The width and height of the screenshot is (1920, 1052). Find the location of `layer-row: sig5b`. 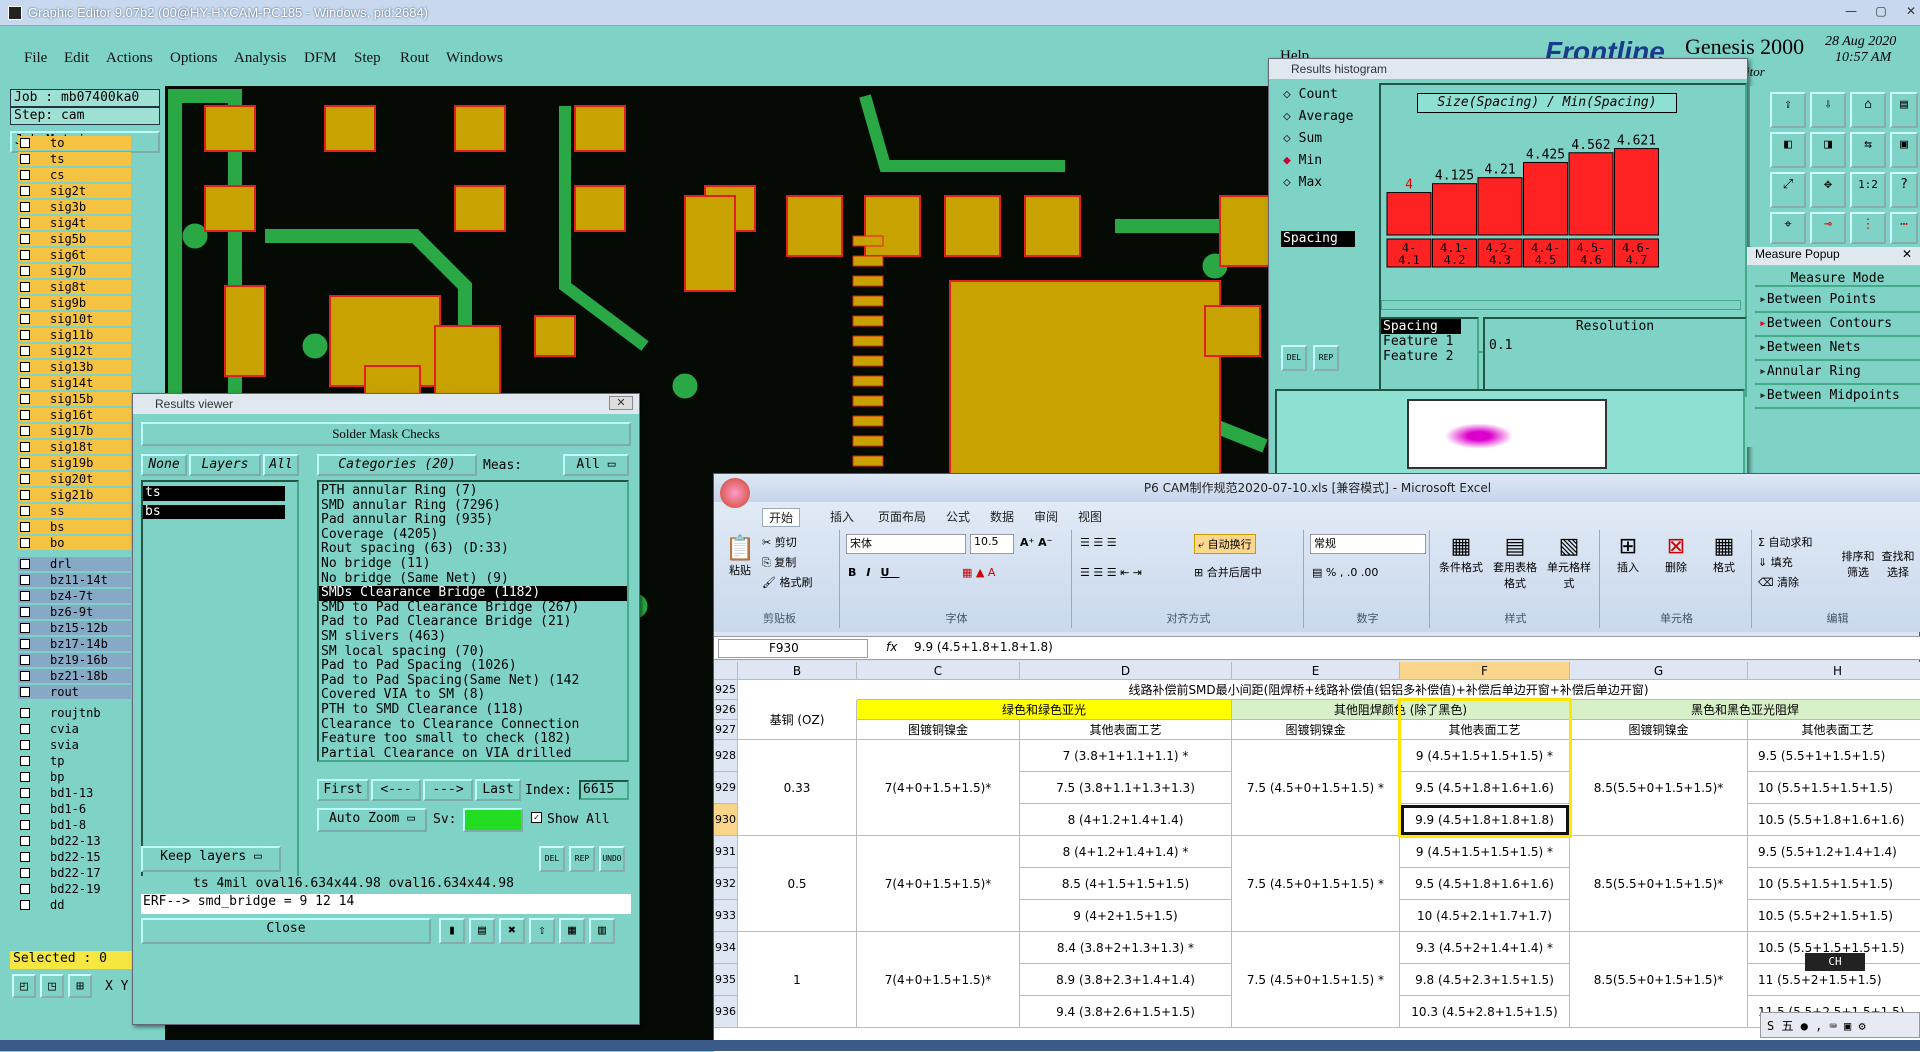

layer-row: sig5b is located at coordinates (74, 239).